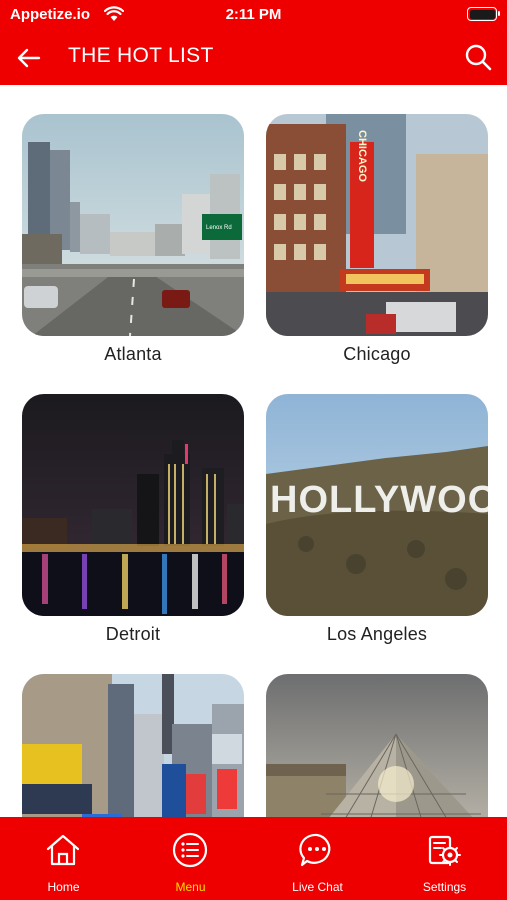  What do you see at coordinates (379, 500) in the screenshot?
I see `hollywood-sign-text: HOLLYWOOD` at bounding box center [379, 500].